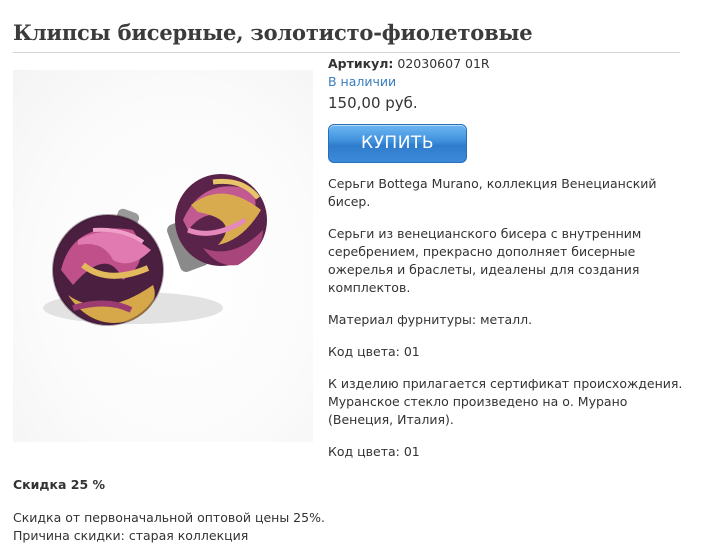  Describe the element at coordinates (361, 63) in the screenshot. I see `sku-label: Артикул:` at that location.